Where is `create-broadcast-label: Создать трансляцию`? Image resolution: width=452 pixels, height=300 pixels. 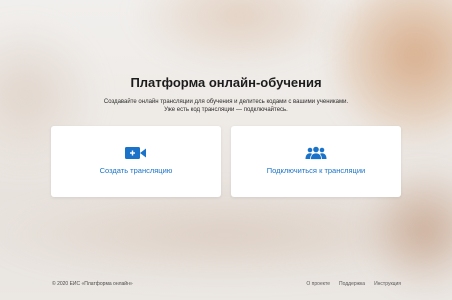 create-broadcast-label: Создать трансляцию is located at coordinates (136, 170).